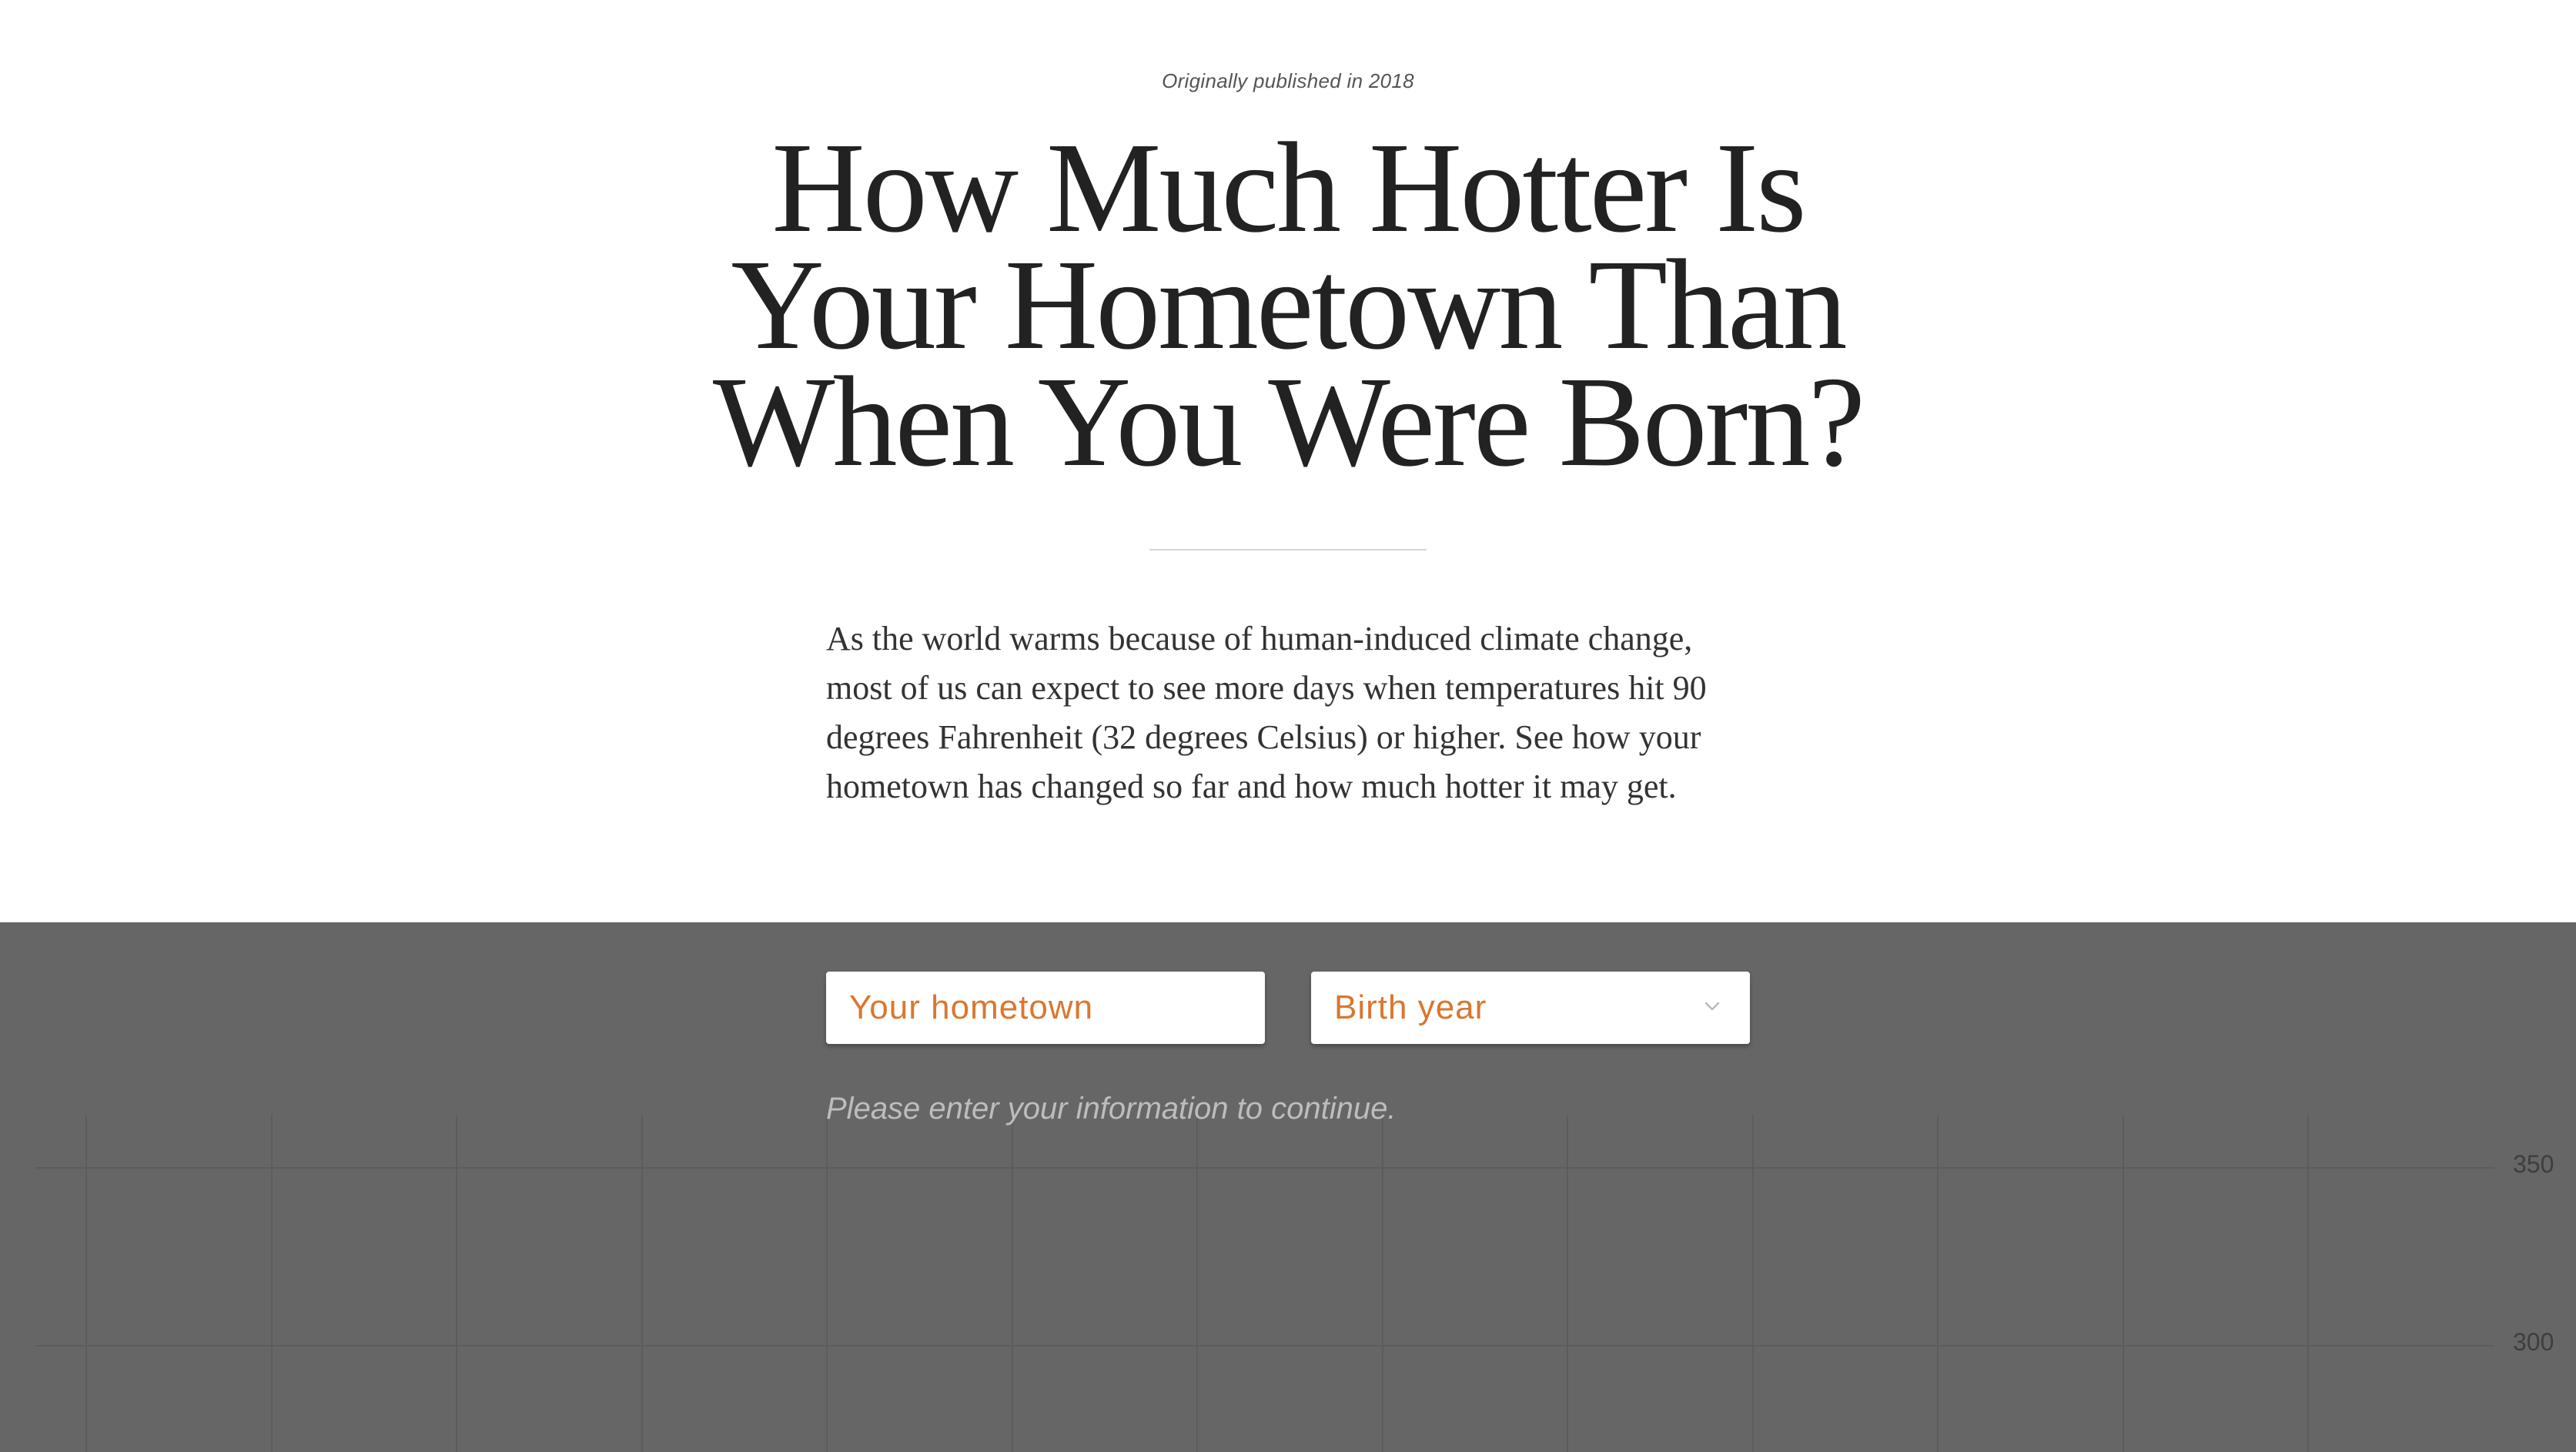  I want to click on y-tick-label: 350, so click(2533, 1164).